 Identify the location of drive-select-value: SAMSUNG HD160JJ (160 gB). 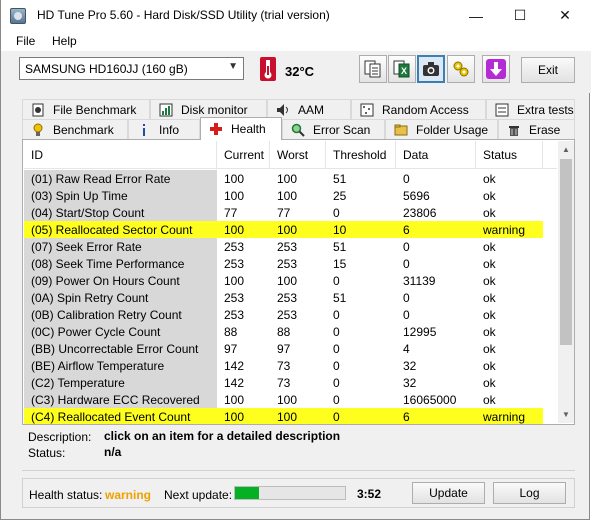
(106, 69).